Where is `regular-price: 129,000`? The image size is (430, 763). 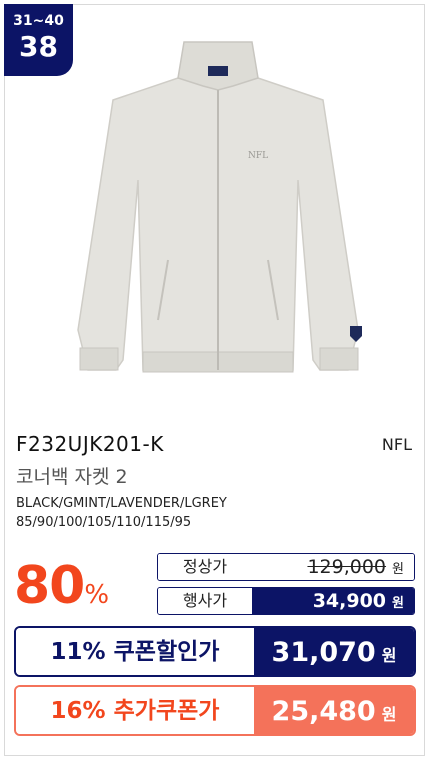 regular-price: 129,000 is located at coordinates (347, 567).